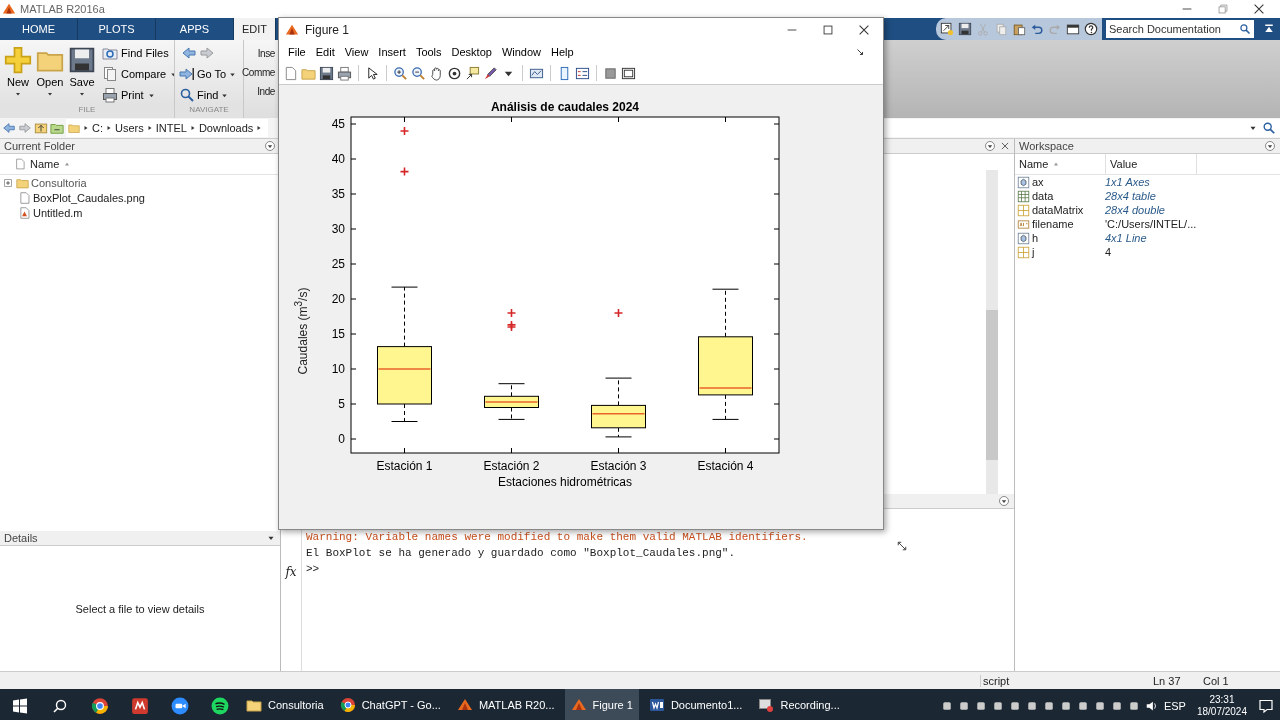 The image size is (1280, 720). Describe the element at coordinates (338, 194) in the screenshot. I see `tick-label: 35` at that location.